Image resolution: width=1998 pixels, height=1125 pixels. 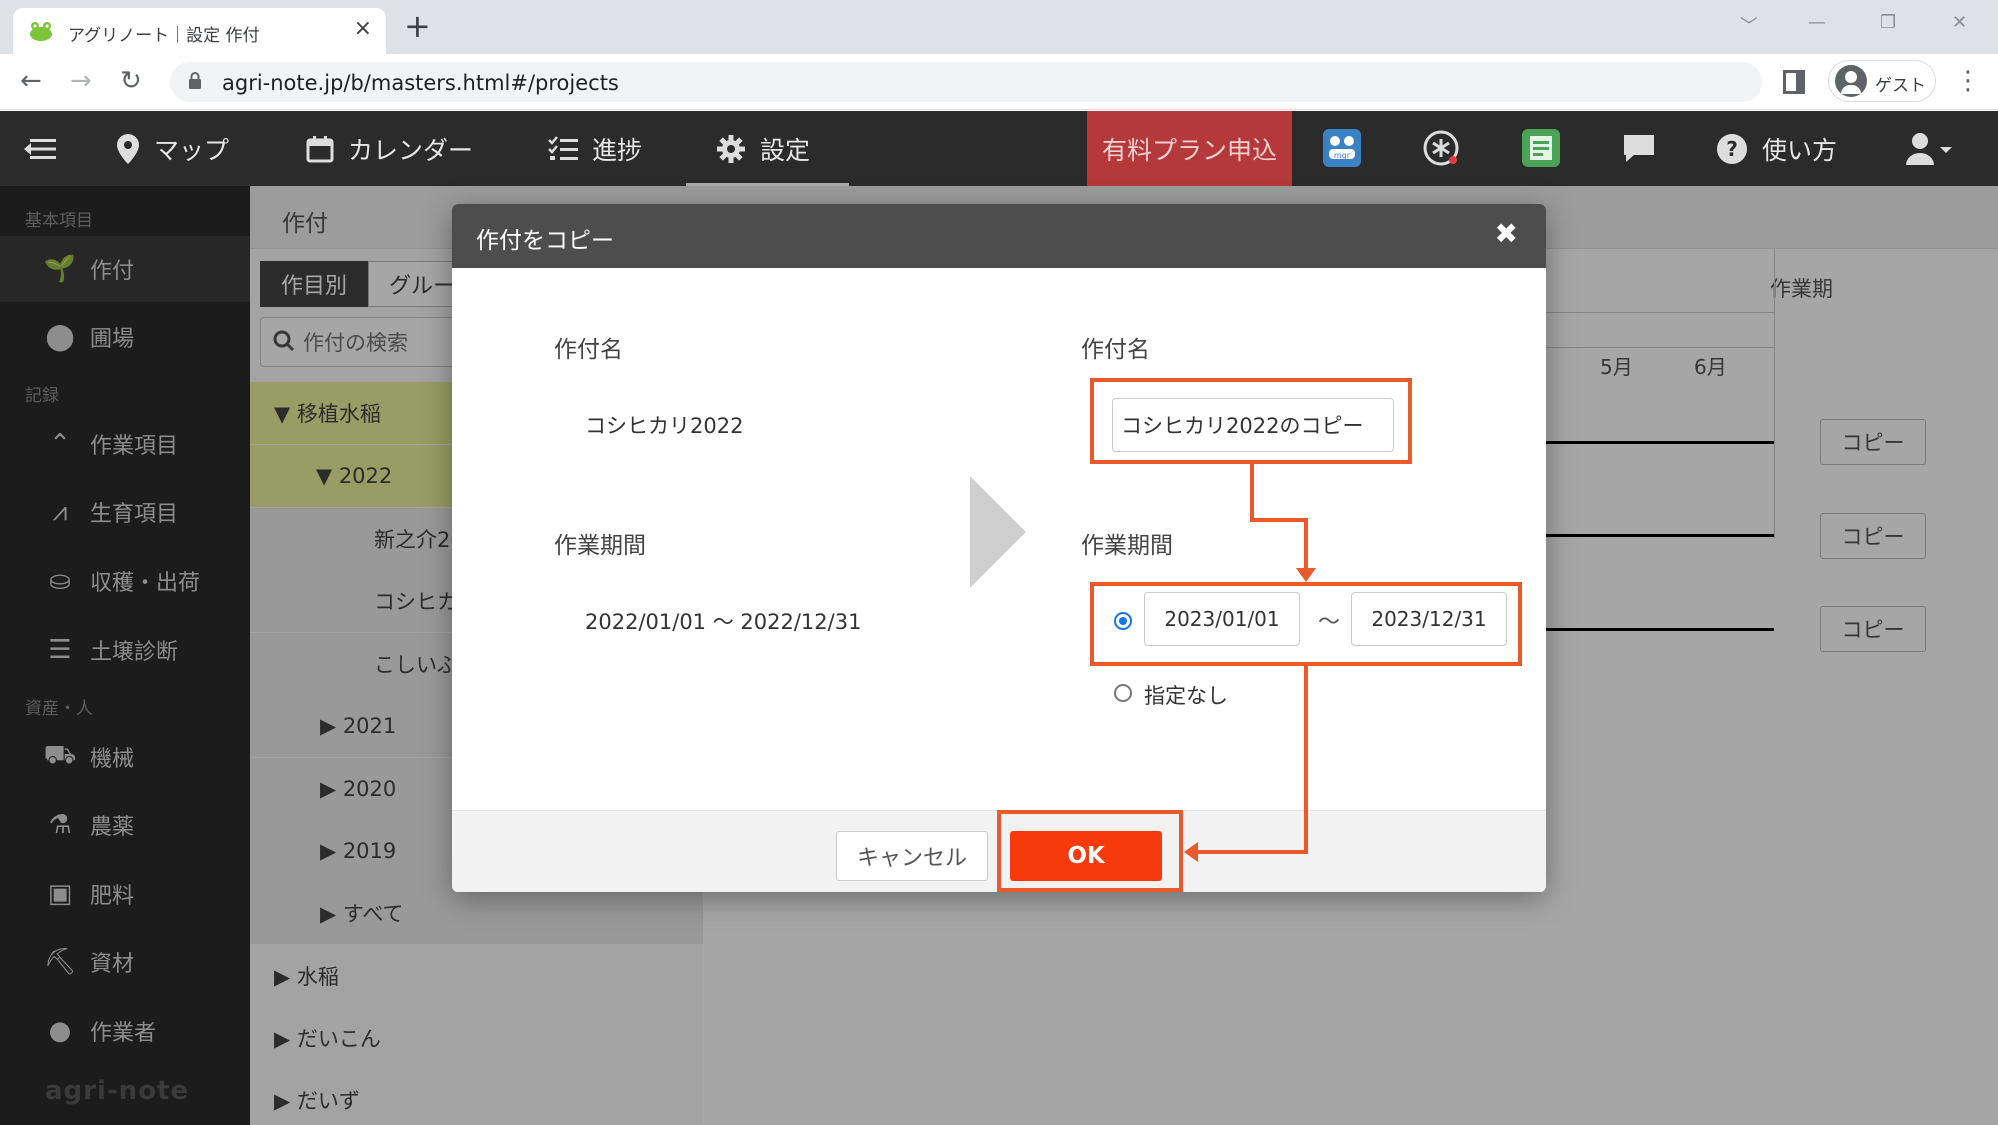 What do you see at coordinates (41, 31) in the screenshot?
I see `frog-favicon-icon` at bounding box center [41, 31].